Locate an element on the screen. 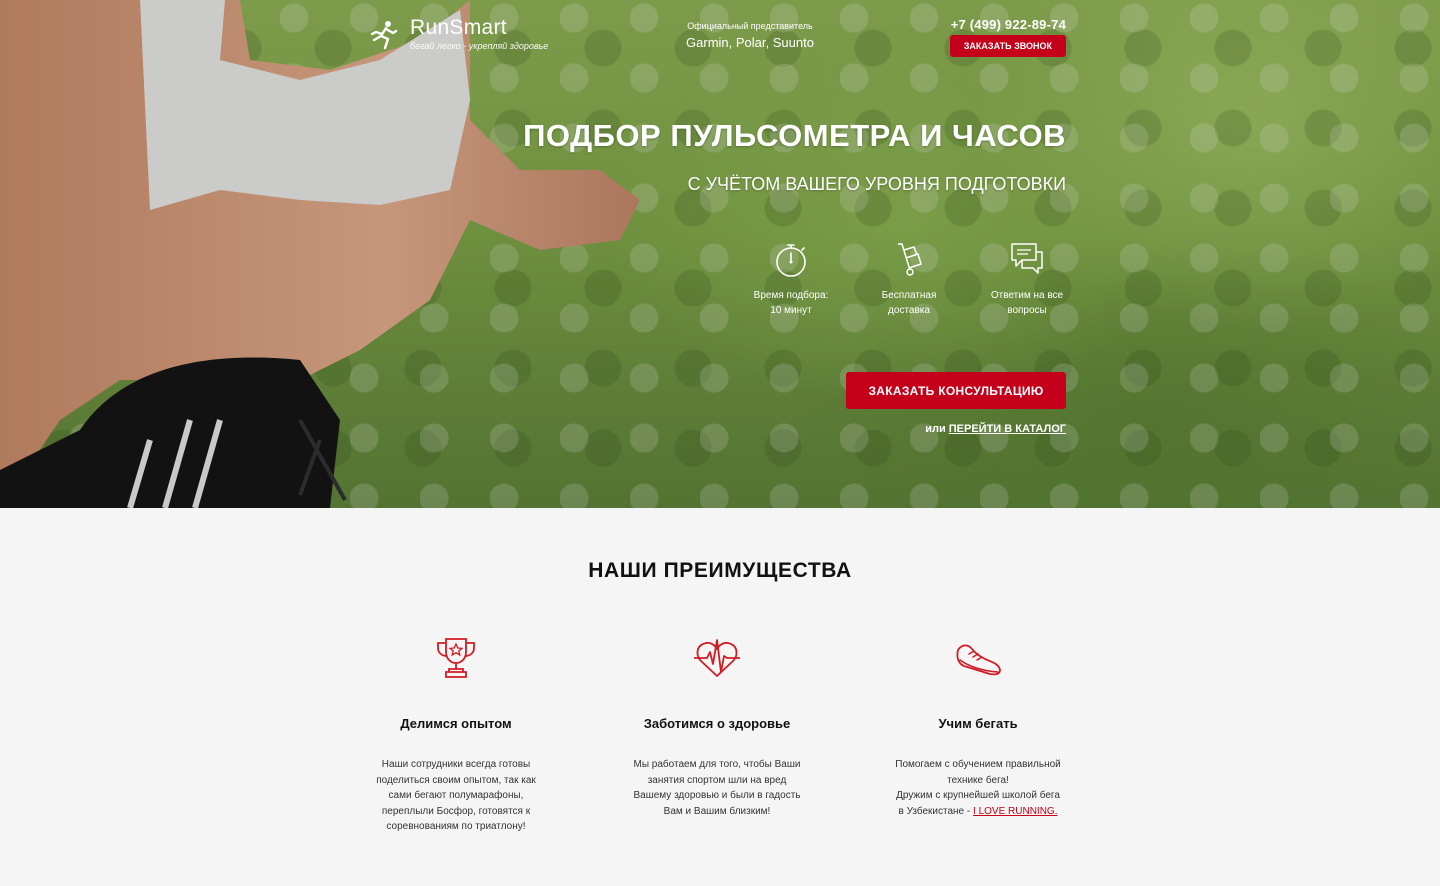  catalog-line: или ПЕРЕЙТИ В КАТАЛОГ is located at coordinates (995, 429).